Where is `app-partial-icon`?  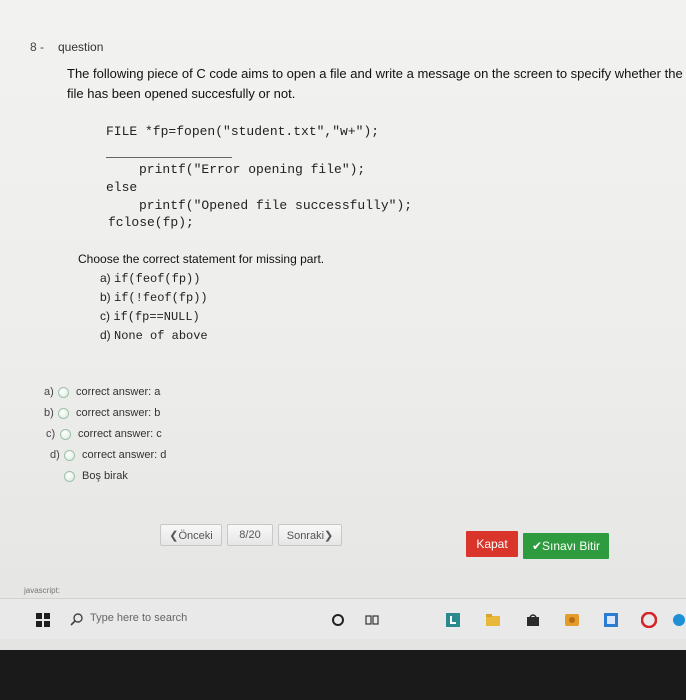 app-partial-icon is located at coordinates (679, 620).